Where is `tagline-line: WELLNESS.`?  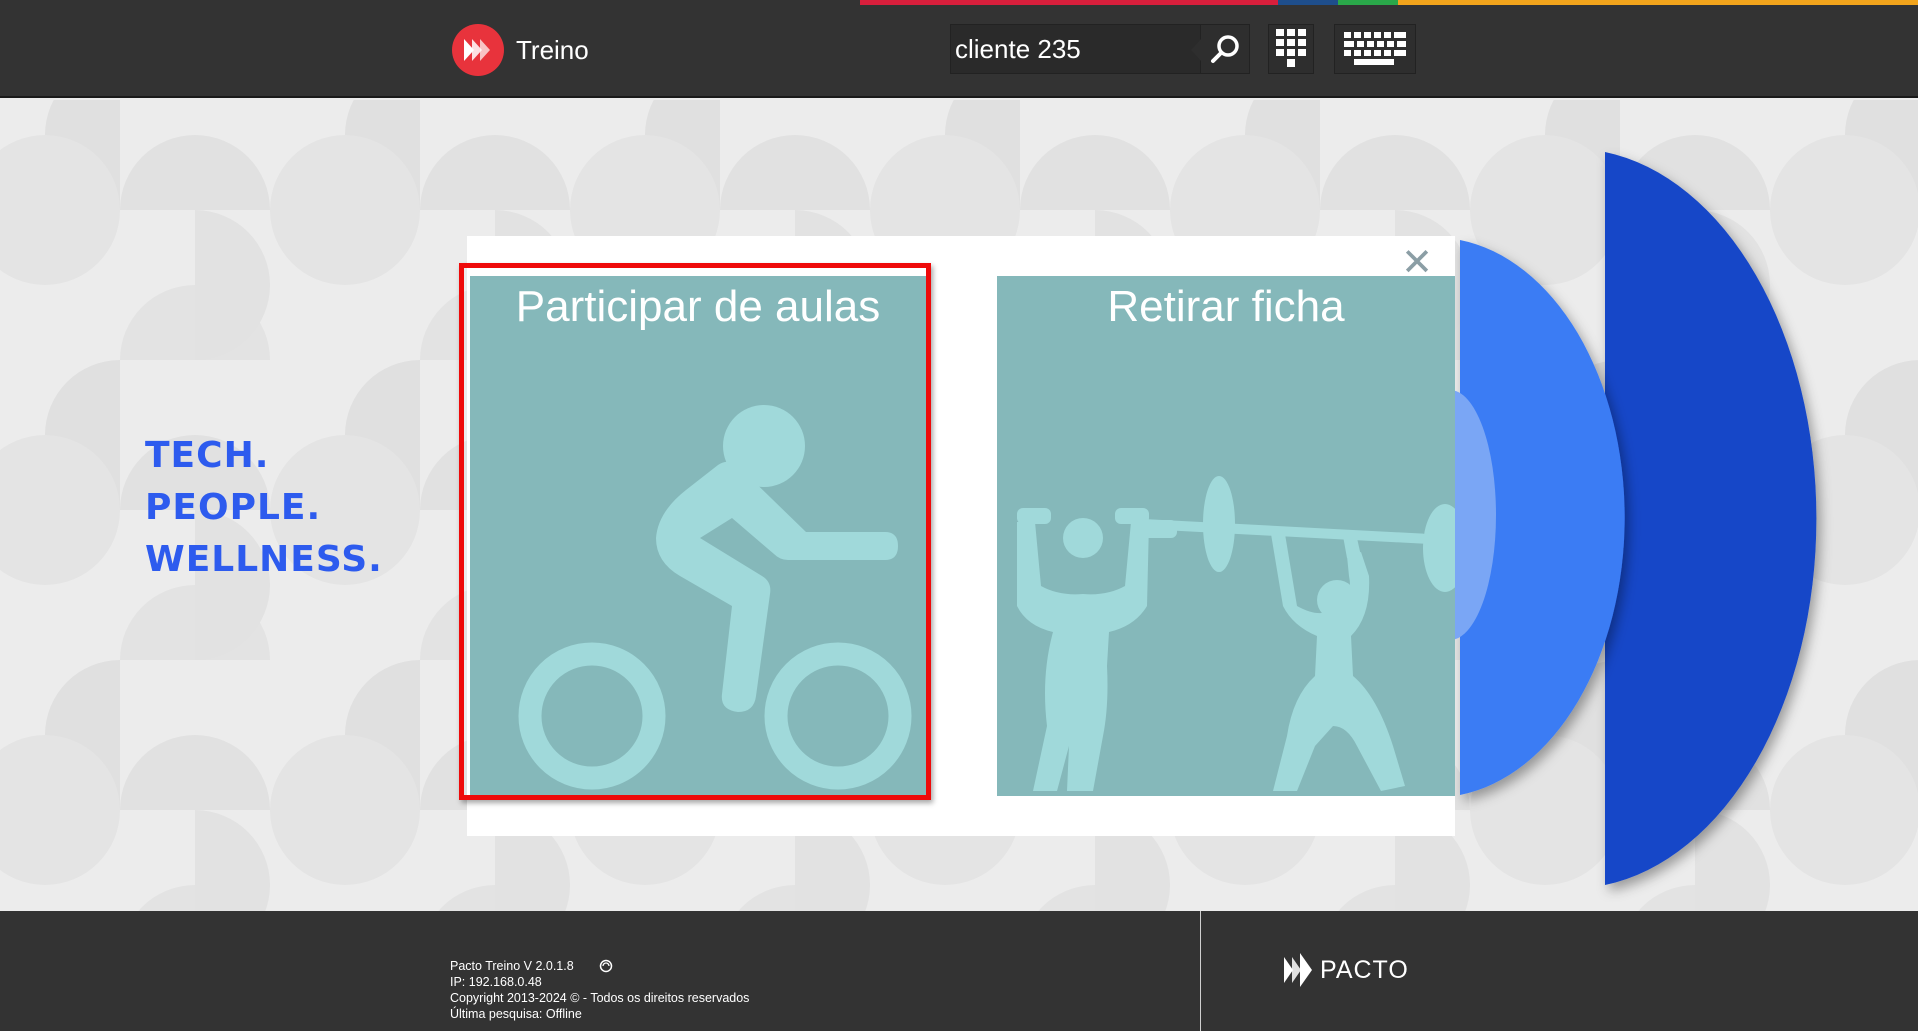
tagline-line: WELLNESS. is located at coordinates (264, 559).